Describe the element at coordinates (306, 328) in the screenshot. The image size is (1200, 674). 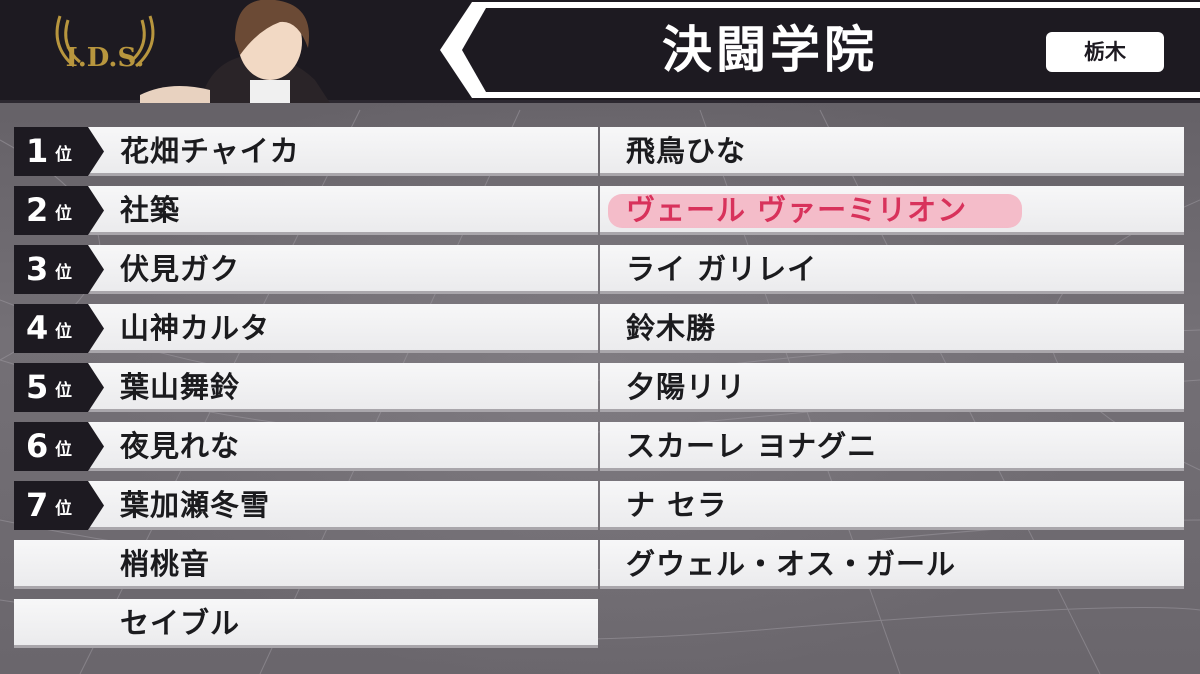
I see `ranking-row: 4 位 山神カルタ` at that location.